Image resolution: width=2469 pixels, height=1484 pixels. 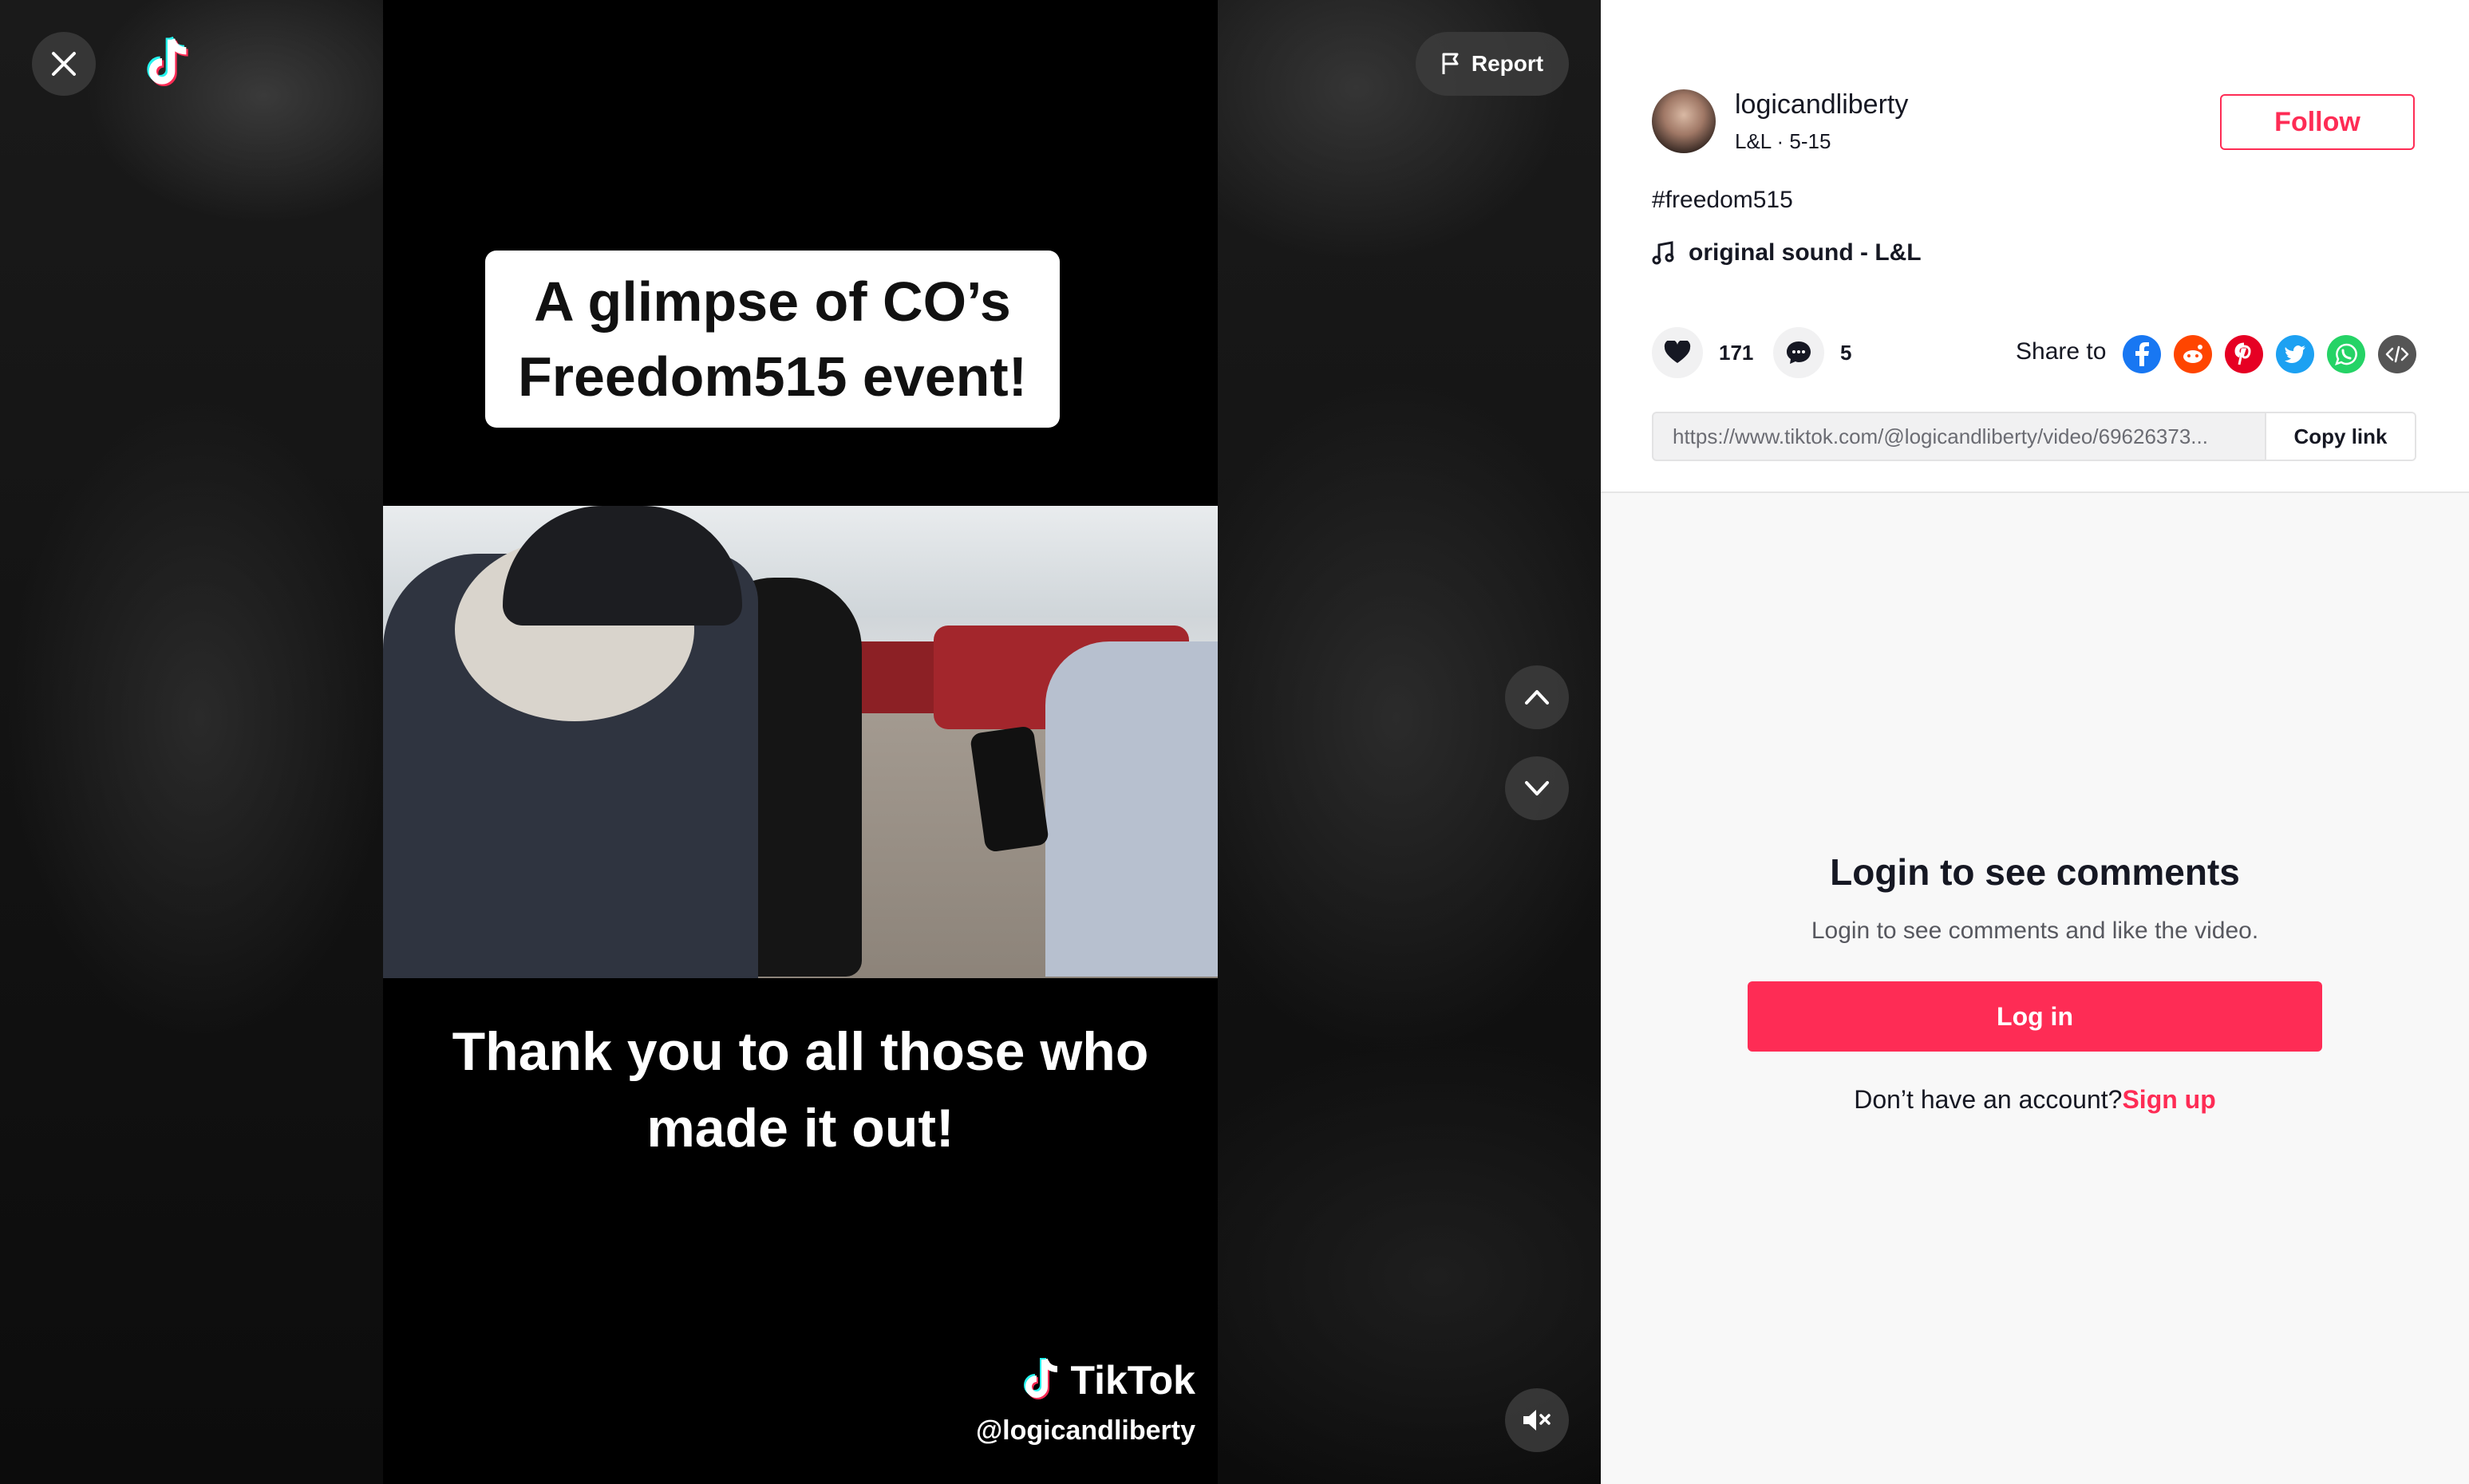 I want to click on username: logicandliberty, so click(x=1822, y=104).